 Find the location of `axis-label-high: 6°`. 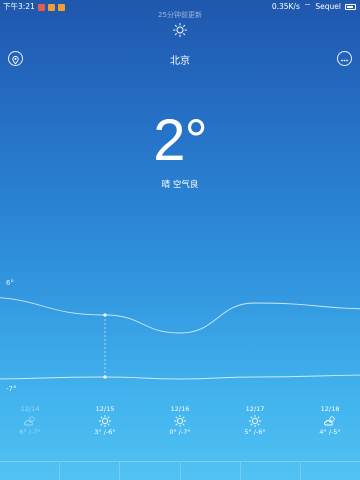

axis-label-high: 6° is located at coordinates (10, 283).